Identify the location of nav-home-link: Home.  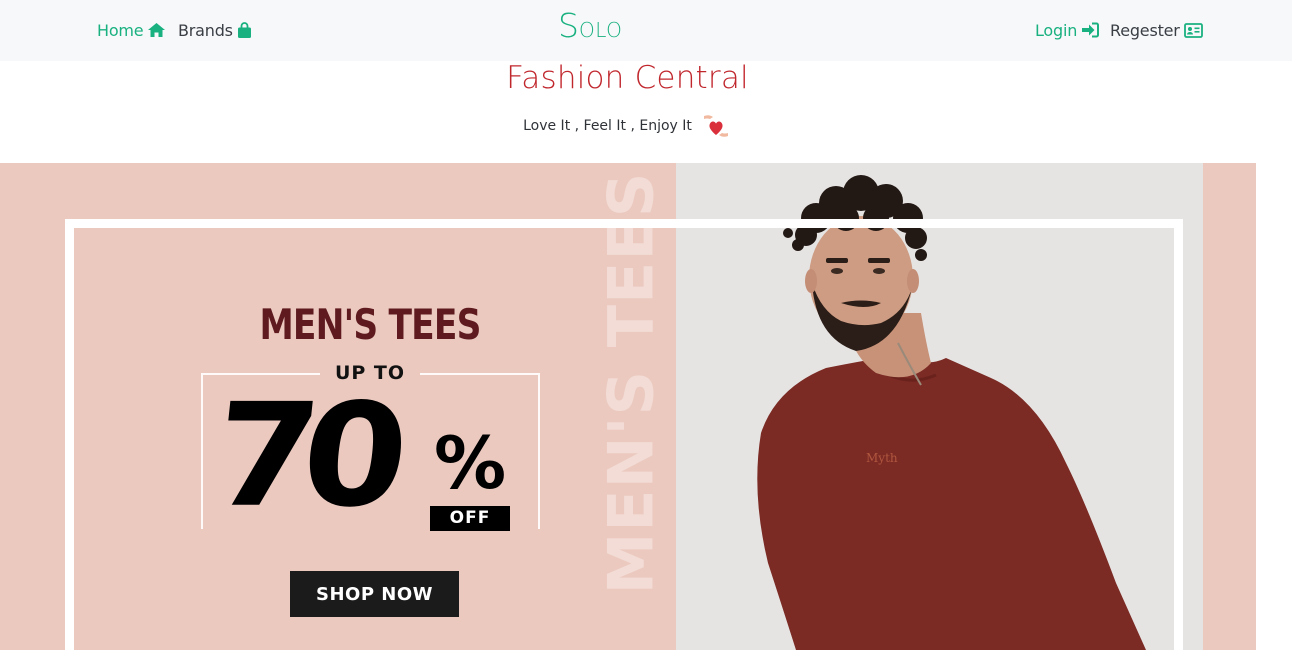
(131, 30).